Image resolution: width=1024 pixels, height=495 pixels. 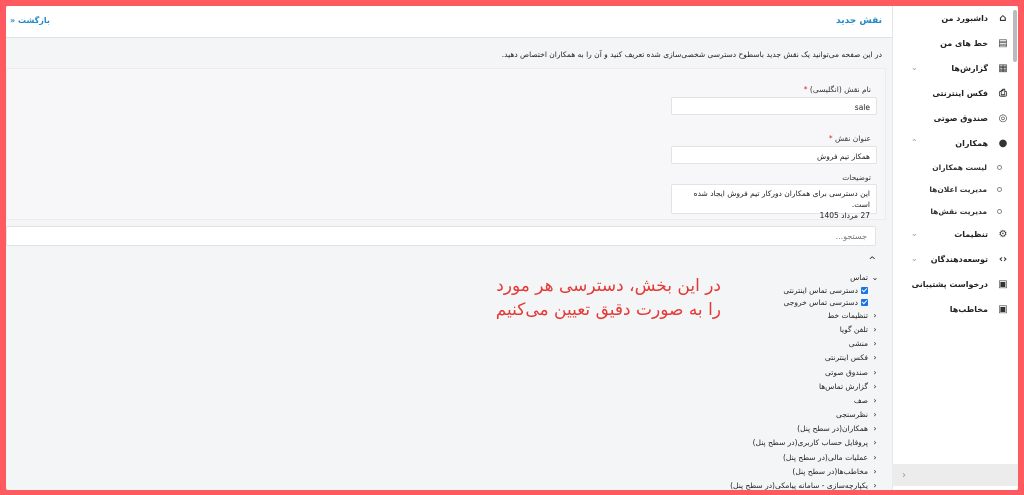 I want to click on role-title-label: عنوان نقش *, so click(x=849, y=138).